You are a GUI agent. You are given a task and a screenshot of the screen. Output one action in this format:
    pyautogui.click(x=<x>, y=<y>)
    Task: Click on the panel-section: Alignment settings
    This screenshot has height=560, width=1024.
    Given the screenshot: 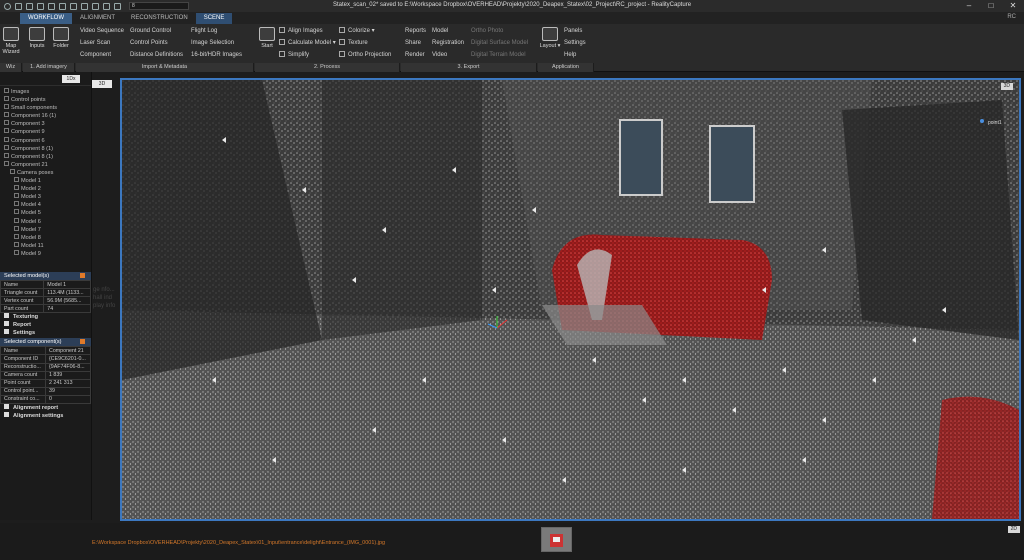 What is the action you would take?
    pyautogui.click(x=45, y=416)
    